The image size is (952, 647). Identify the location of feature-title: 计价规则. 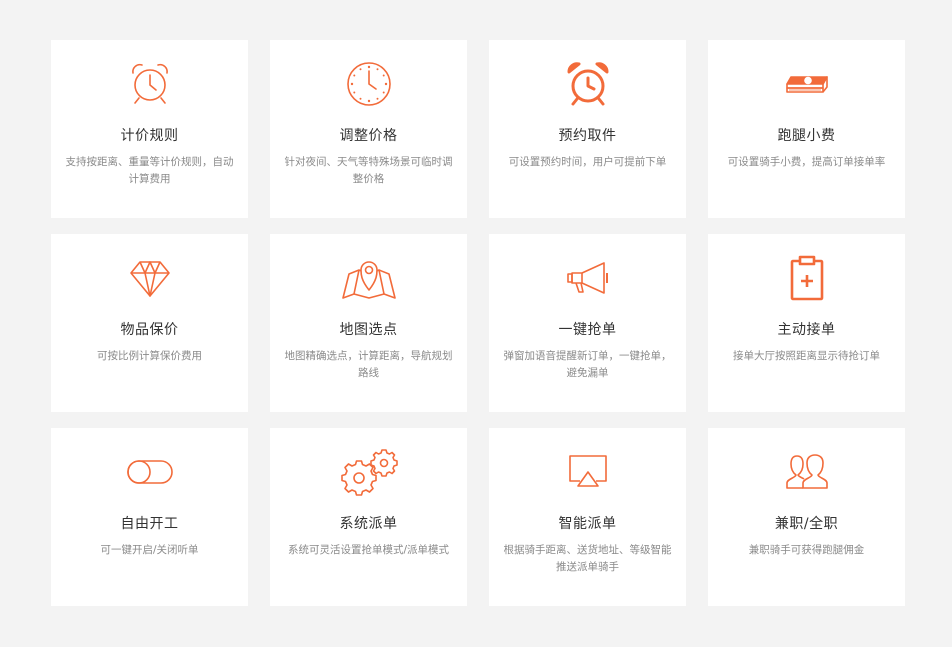
(149, 136).